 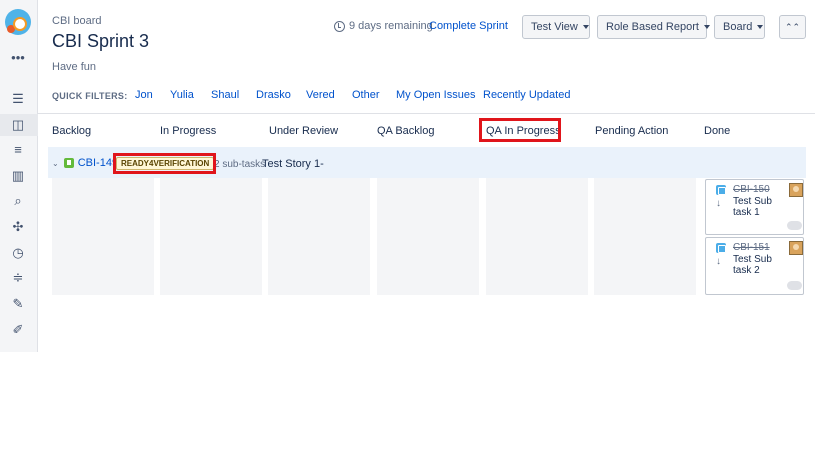 I want to click on days-remaining-text: 9 days remaining, so click(x=391, y=26).